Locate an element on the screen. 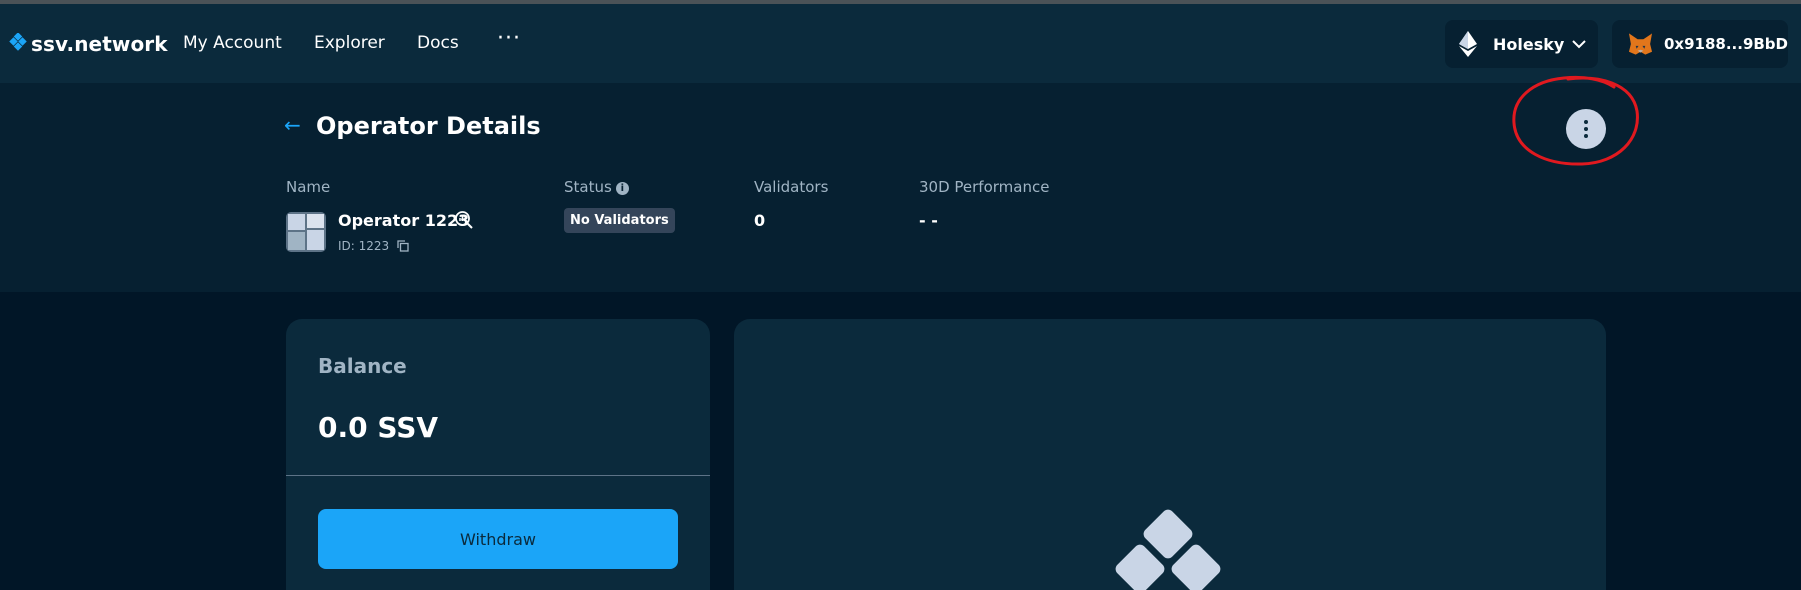  info-icon: i is located at coordinates (622, 188).